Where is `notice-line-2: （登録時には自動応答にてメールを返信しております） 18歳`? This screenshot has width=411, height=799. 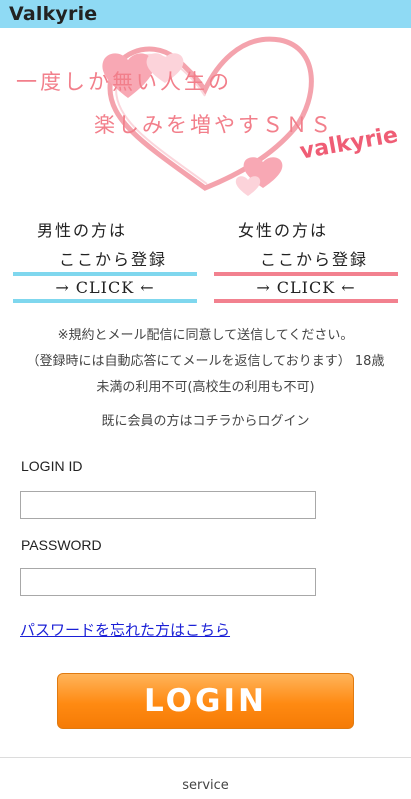
notice-line-2: （登録時には自動応答にてメールを返信しております） 18歳 is located at coordinates (205, 361).